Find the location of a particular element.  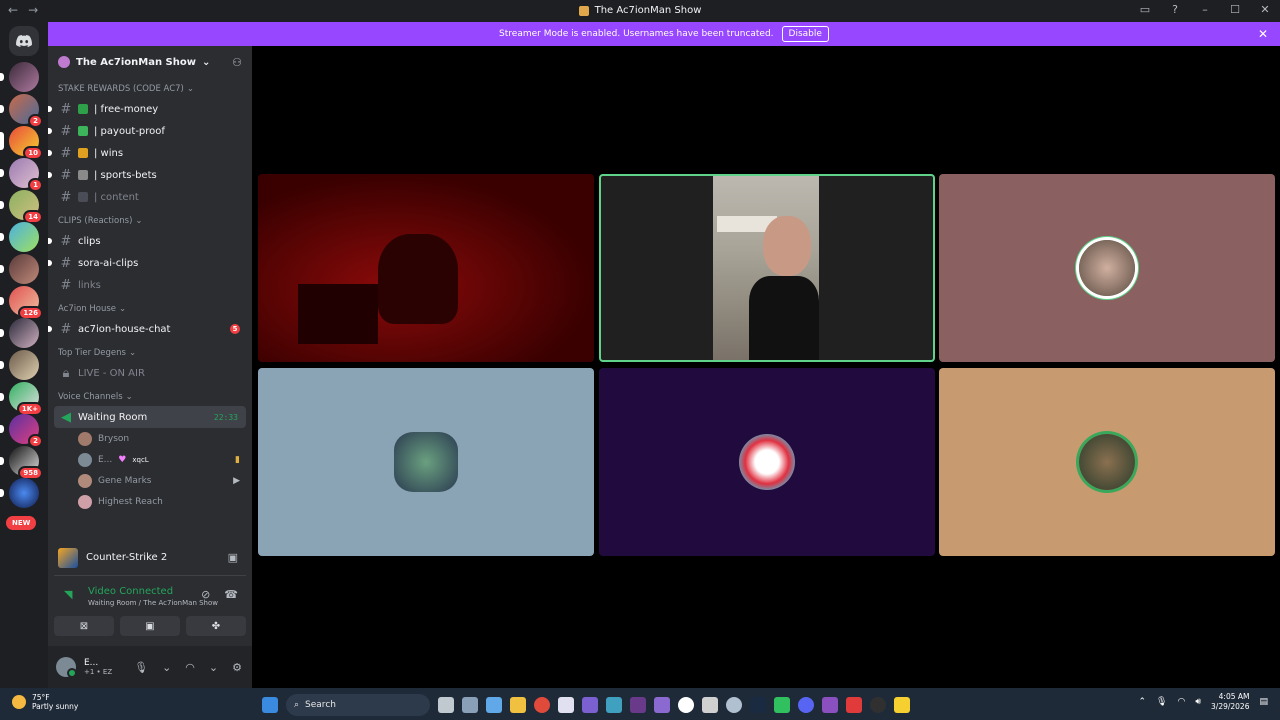

category-stake: STAKE REWARDS (CODE AC7) ⌄ is located at coordinates (150, 89).